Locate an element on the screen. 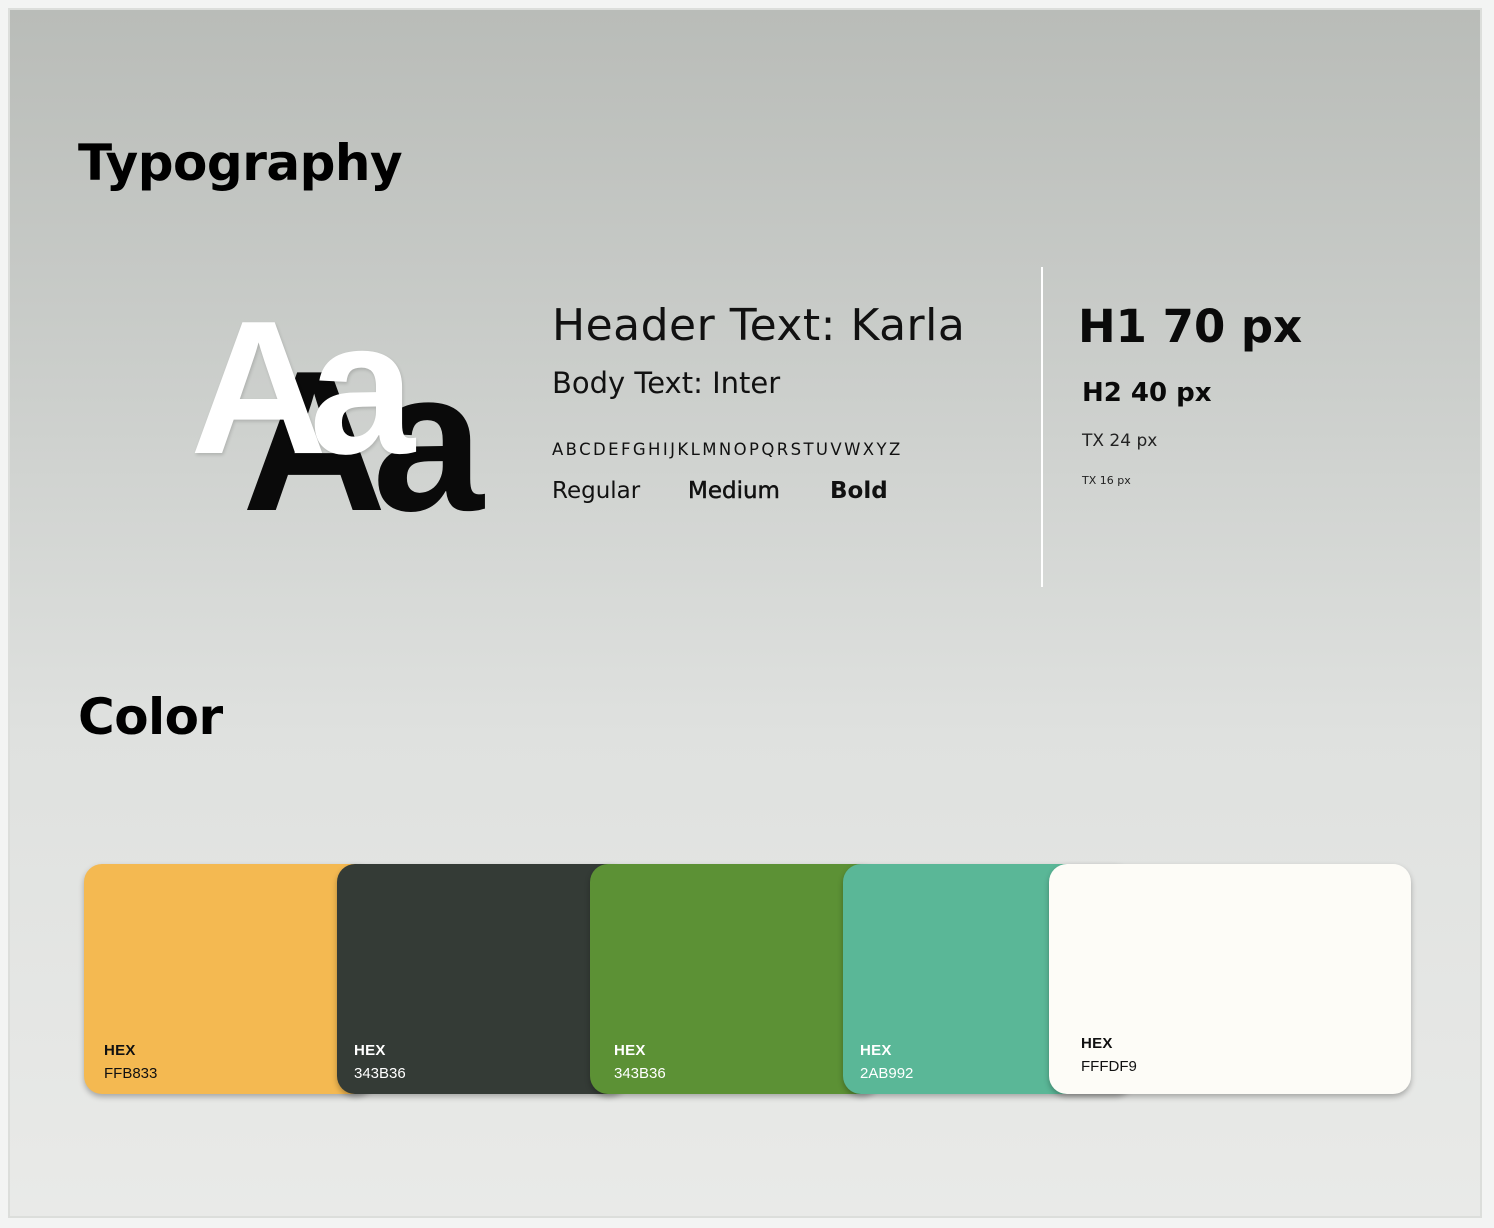  hex-value: 2AB992 is located at coordinates (887, 1073).